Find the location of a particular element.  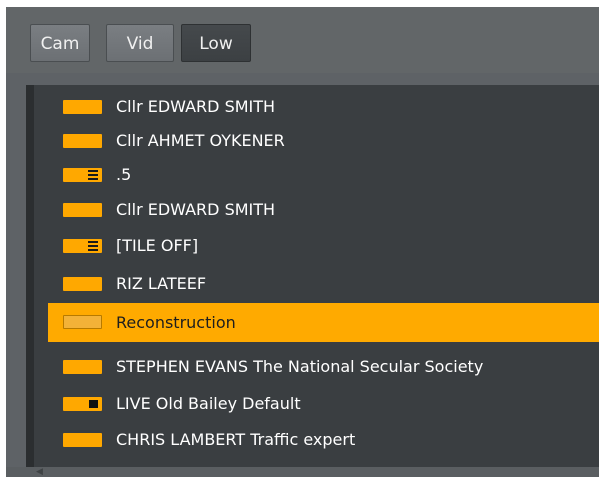

block-icon is located at coordinates (93, 404).